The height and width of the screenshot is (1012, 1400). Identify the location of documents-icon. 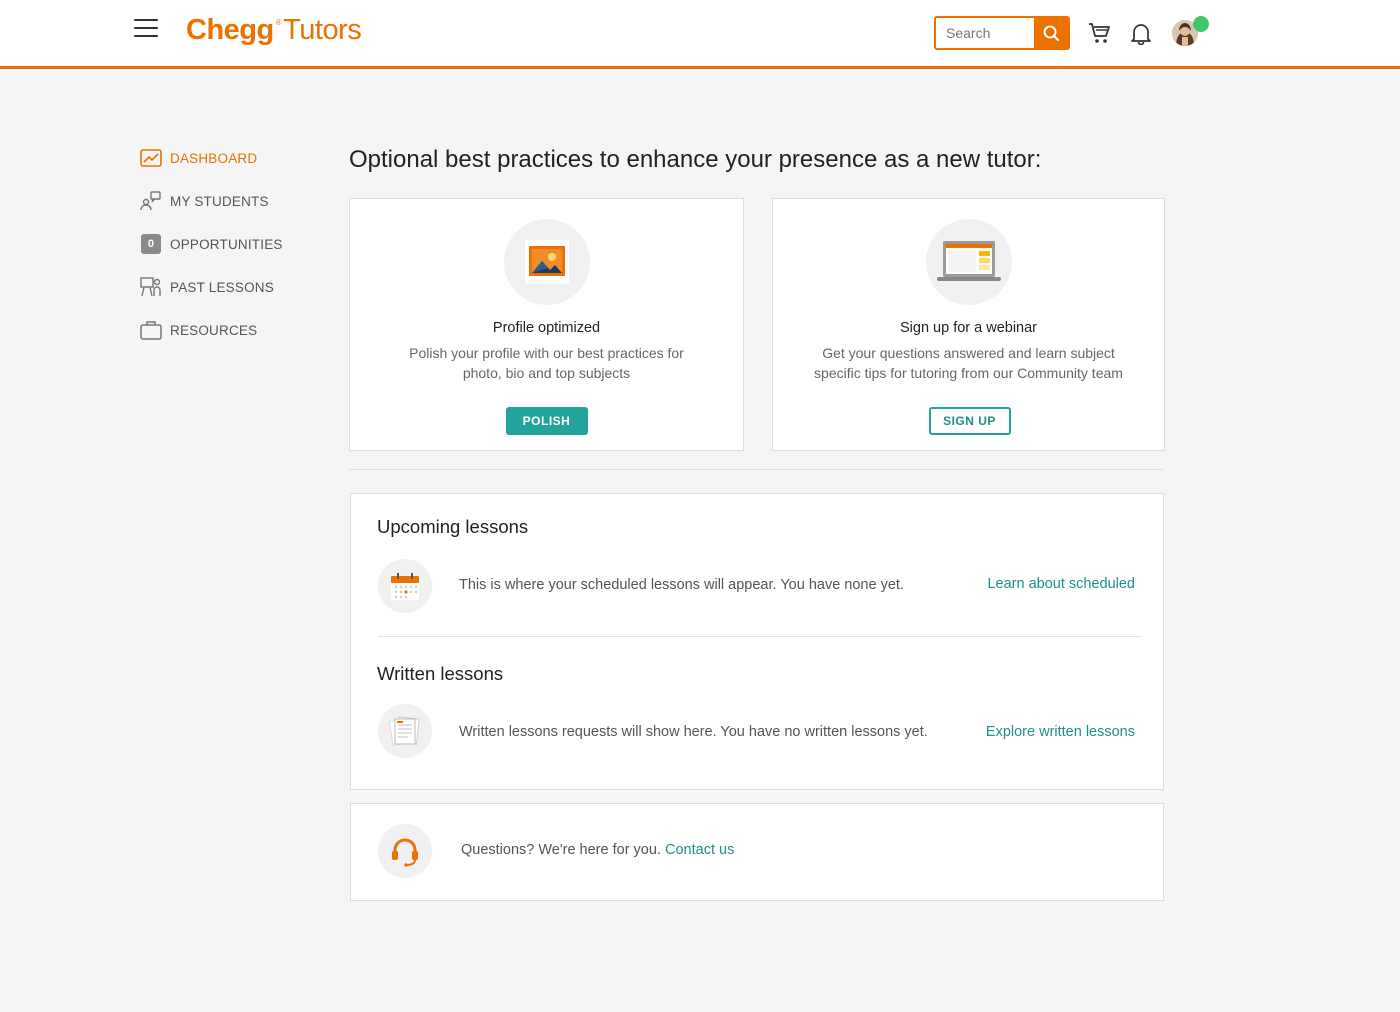
(405, 731).